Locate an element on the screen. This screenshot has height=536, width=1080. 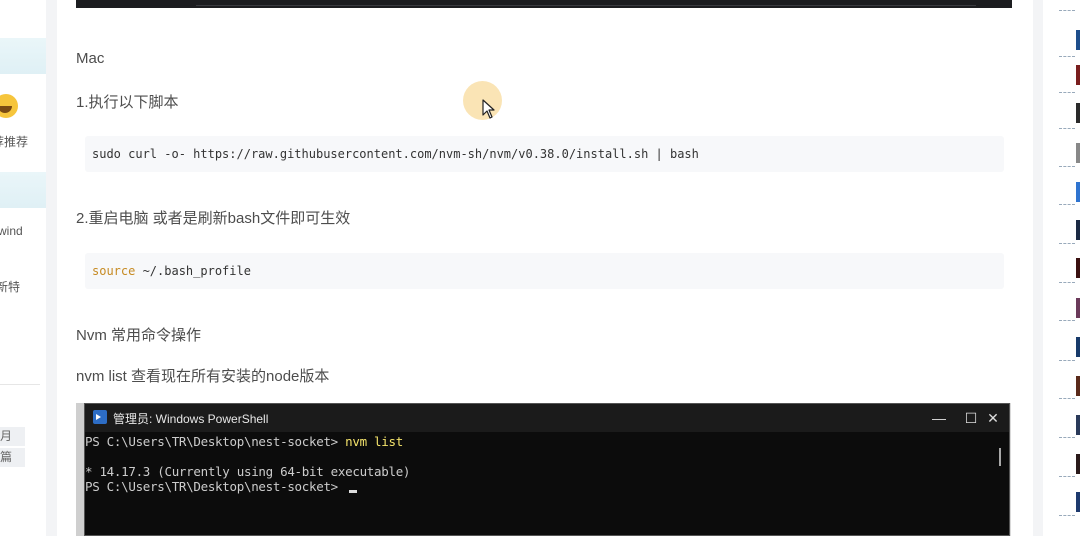
left-sidebar: 荐推荐 wind 新特 月 篇 is located at coordinates (23, 268).